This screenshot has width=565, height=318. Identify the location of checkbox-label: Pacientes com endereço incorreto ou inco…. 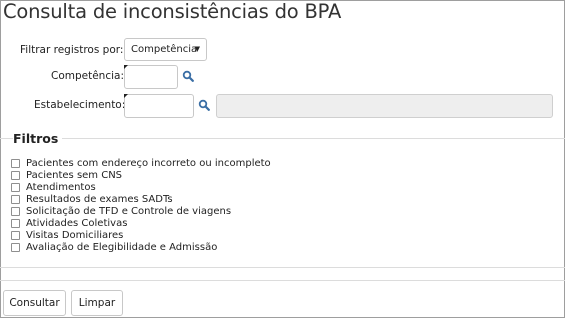
(148, 163).